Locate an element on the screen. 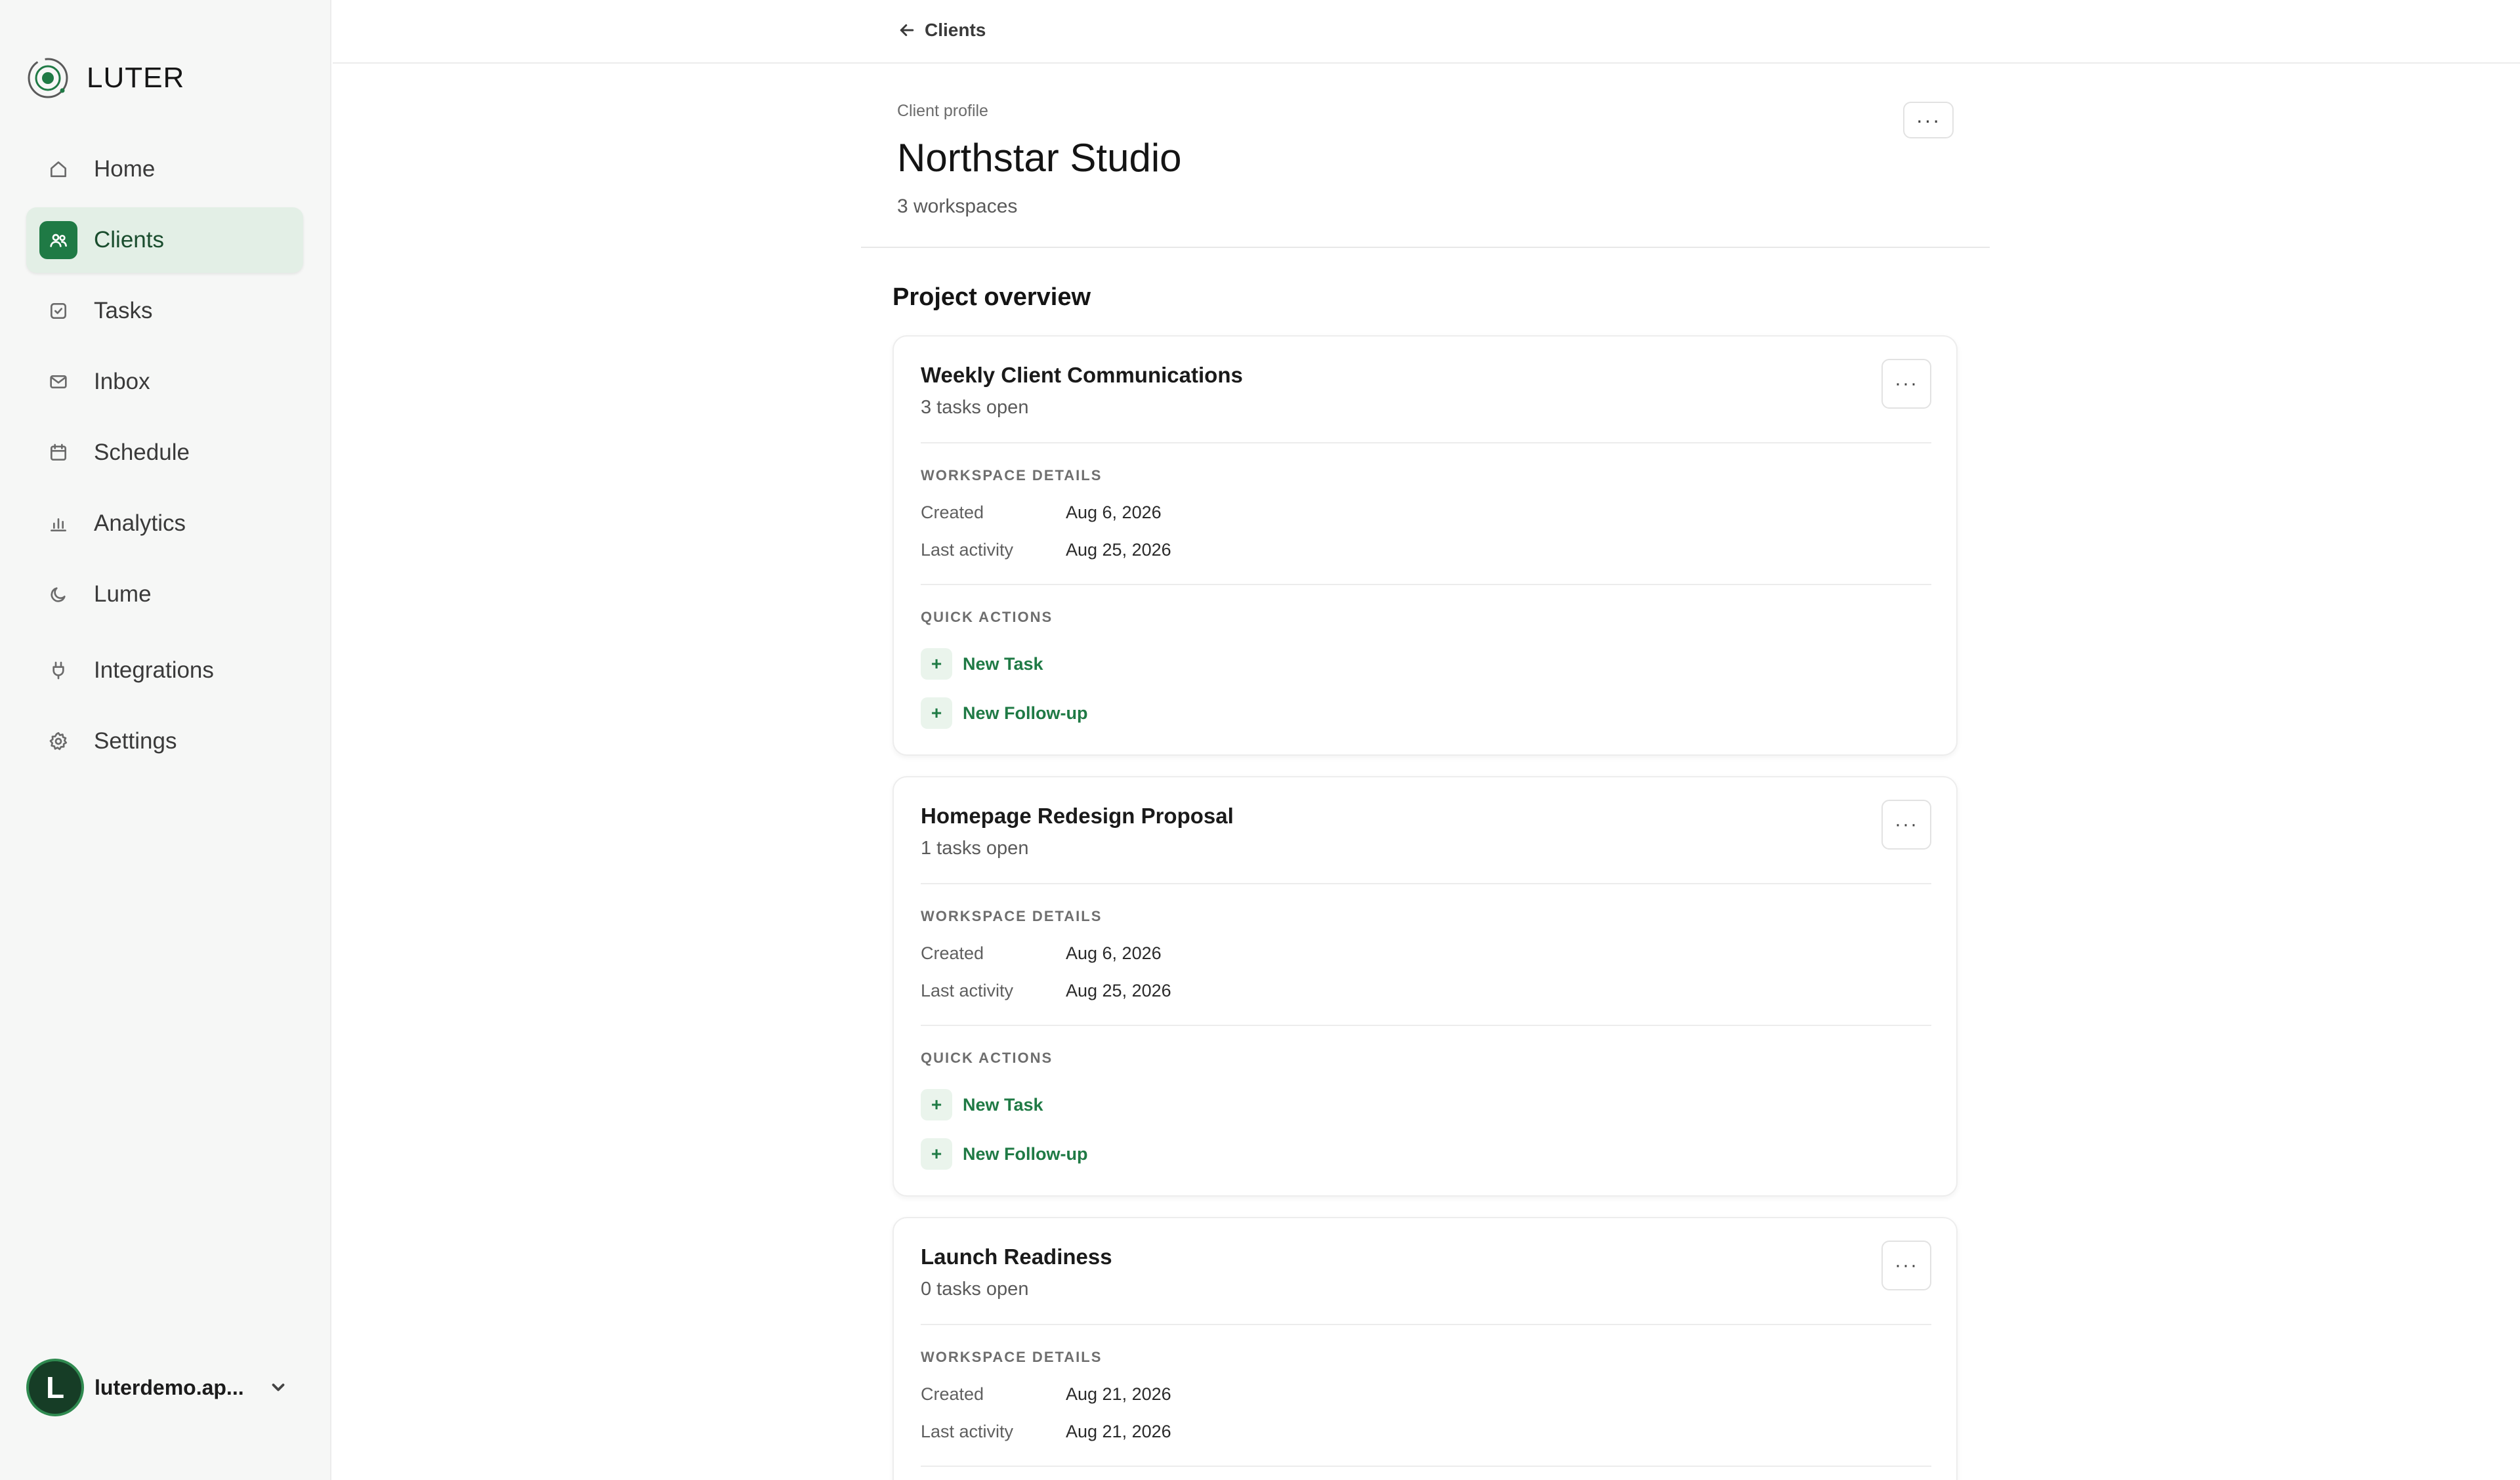 This screenshot has height=1480, width=2520. home-icon is located at coordinates (58, 169).